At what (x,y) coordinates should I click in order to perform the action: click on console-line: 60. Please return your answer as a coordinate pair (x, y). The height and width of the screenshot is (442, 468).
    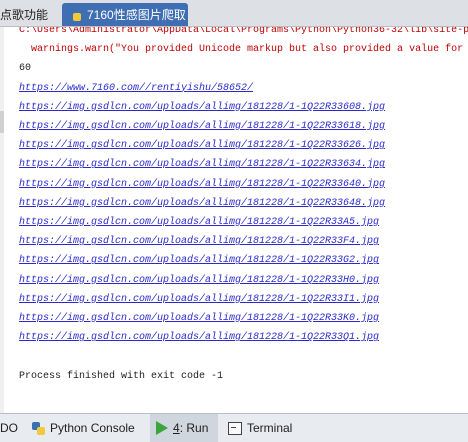
    Looking at the image, I should click on (25, 69).